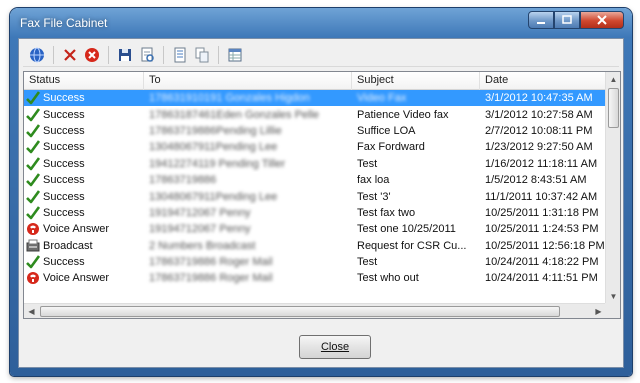 The width and height of the screenshot is (640, 383). I want to click on subject-cell: Test fax two, so click(416, 213).